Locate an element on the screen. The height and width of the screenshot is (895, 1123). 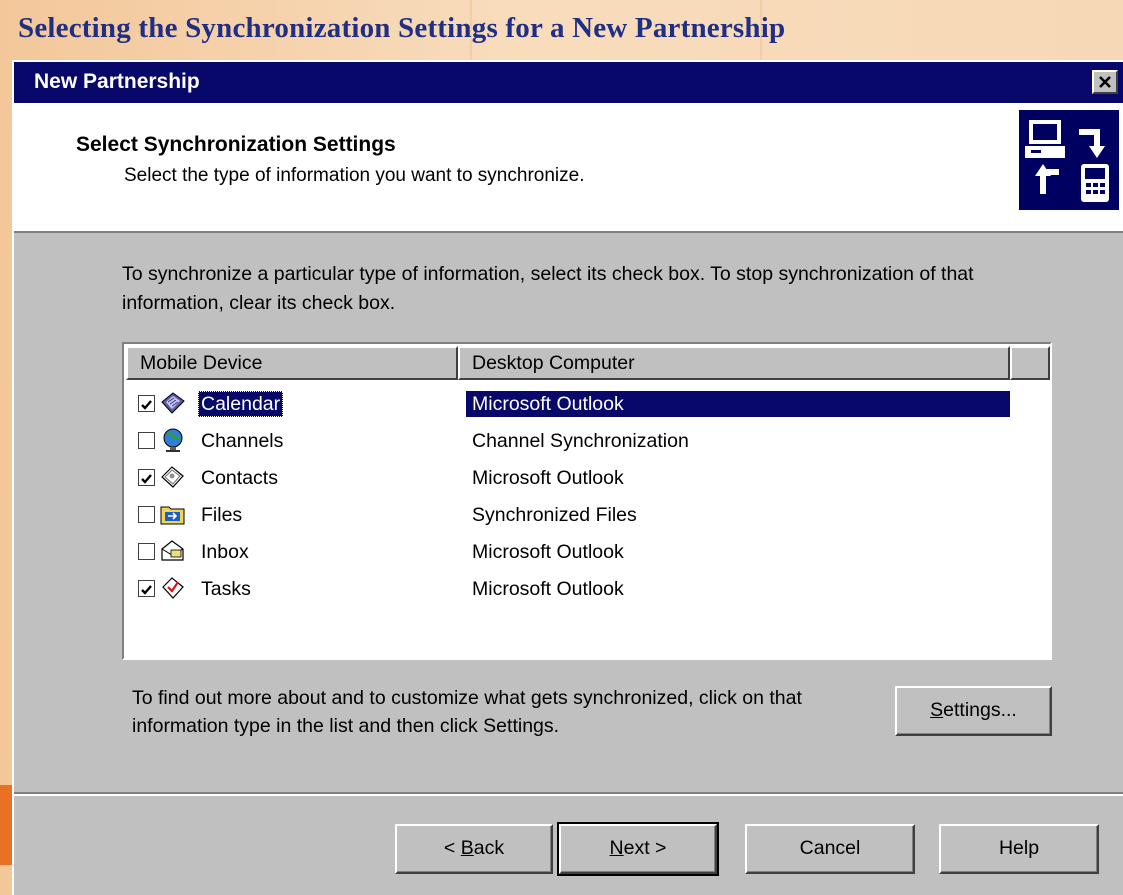
checkbox-files is located at coordinates (146, 514).